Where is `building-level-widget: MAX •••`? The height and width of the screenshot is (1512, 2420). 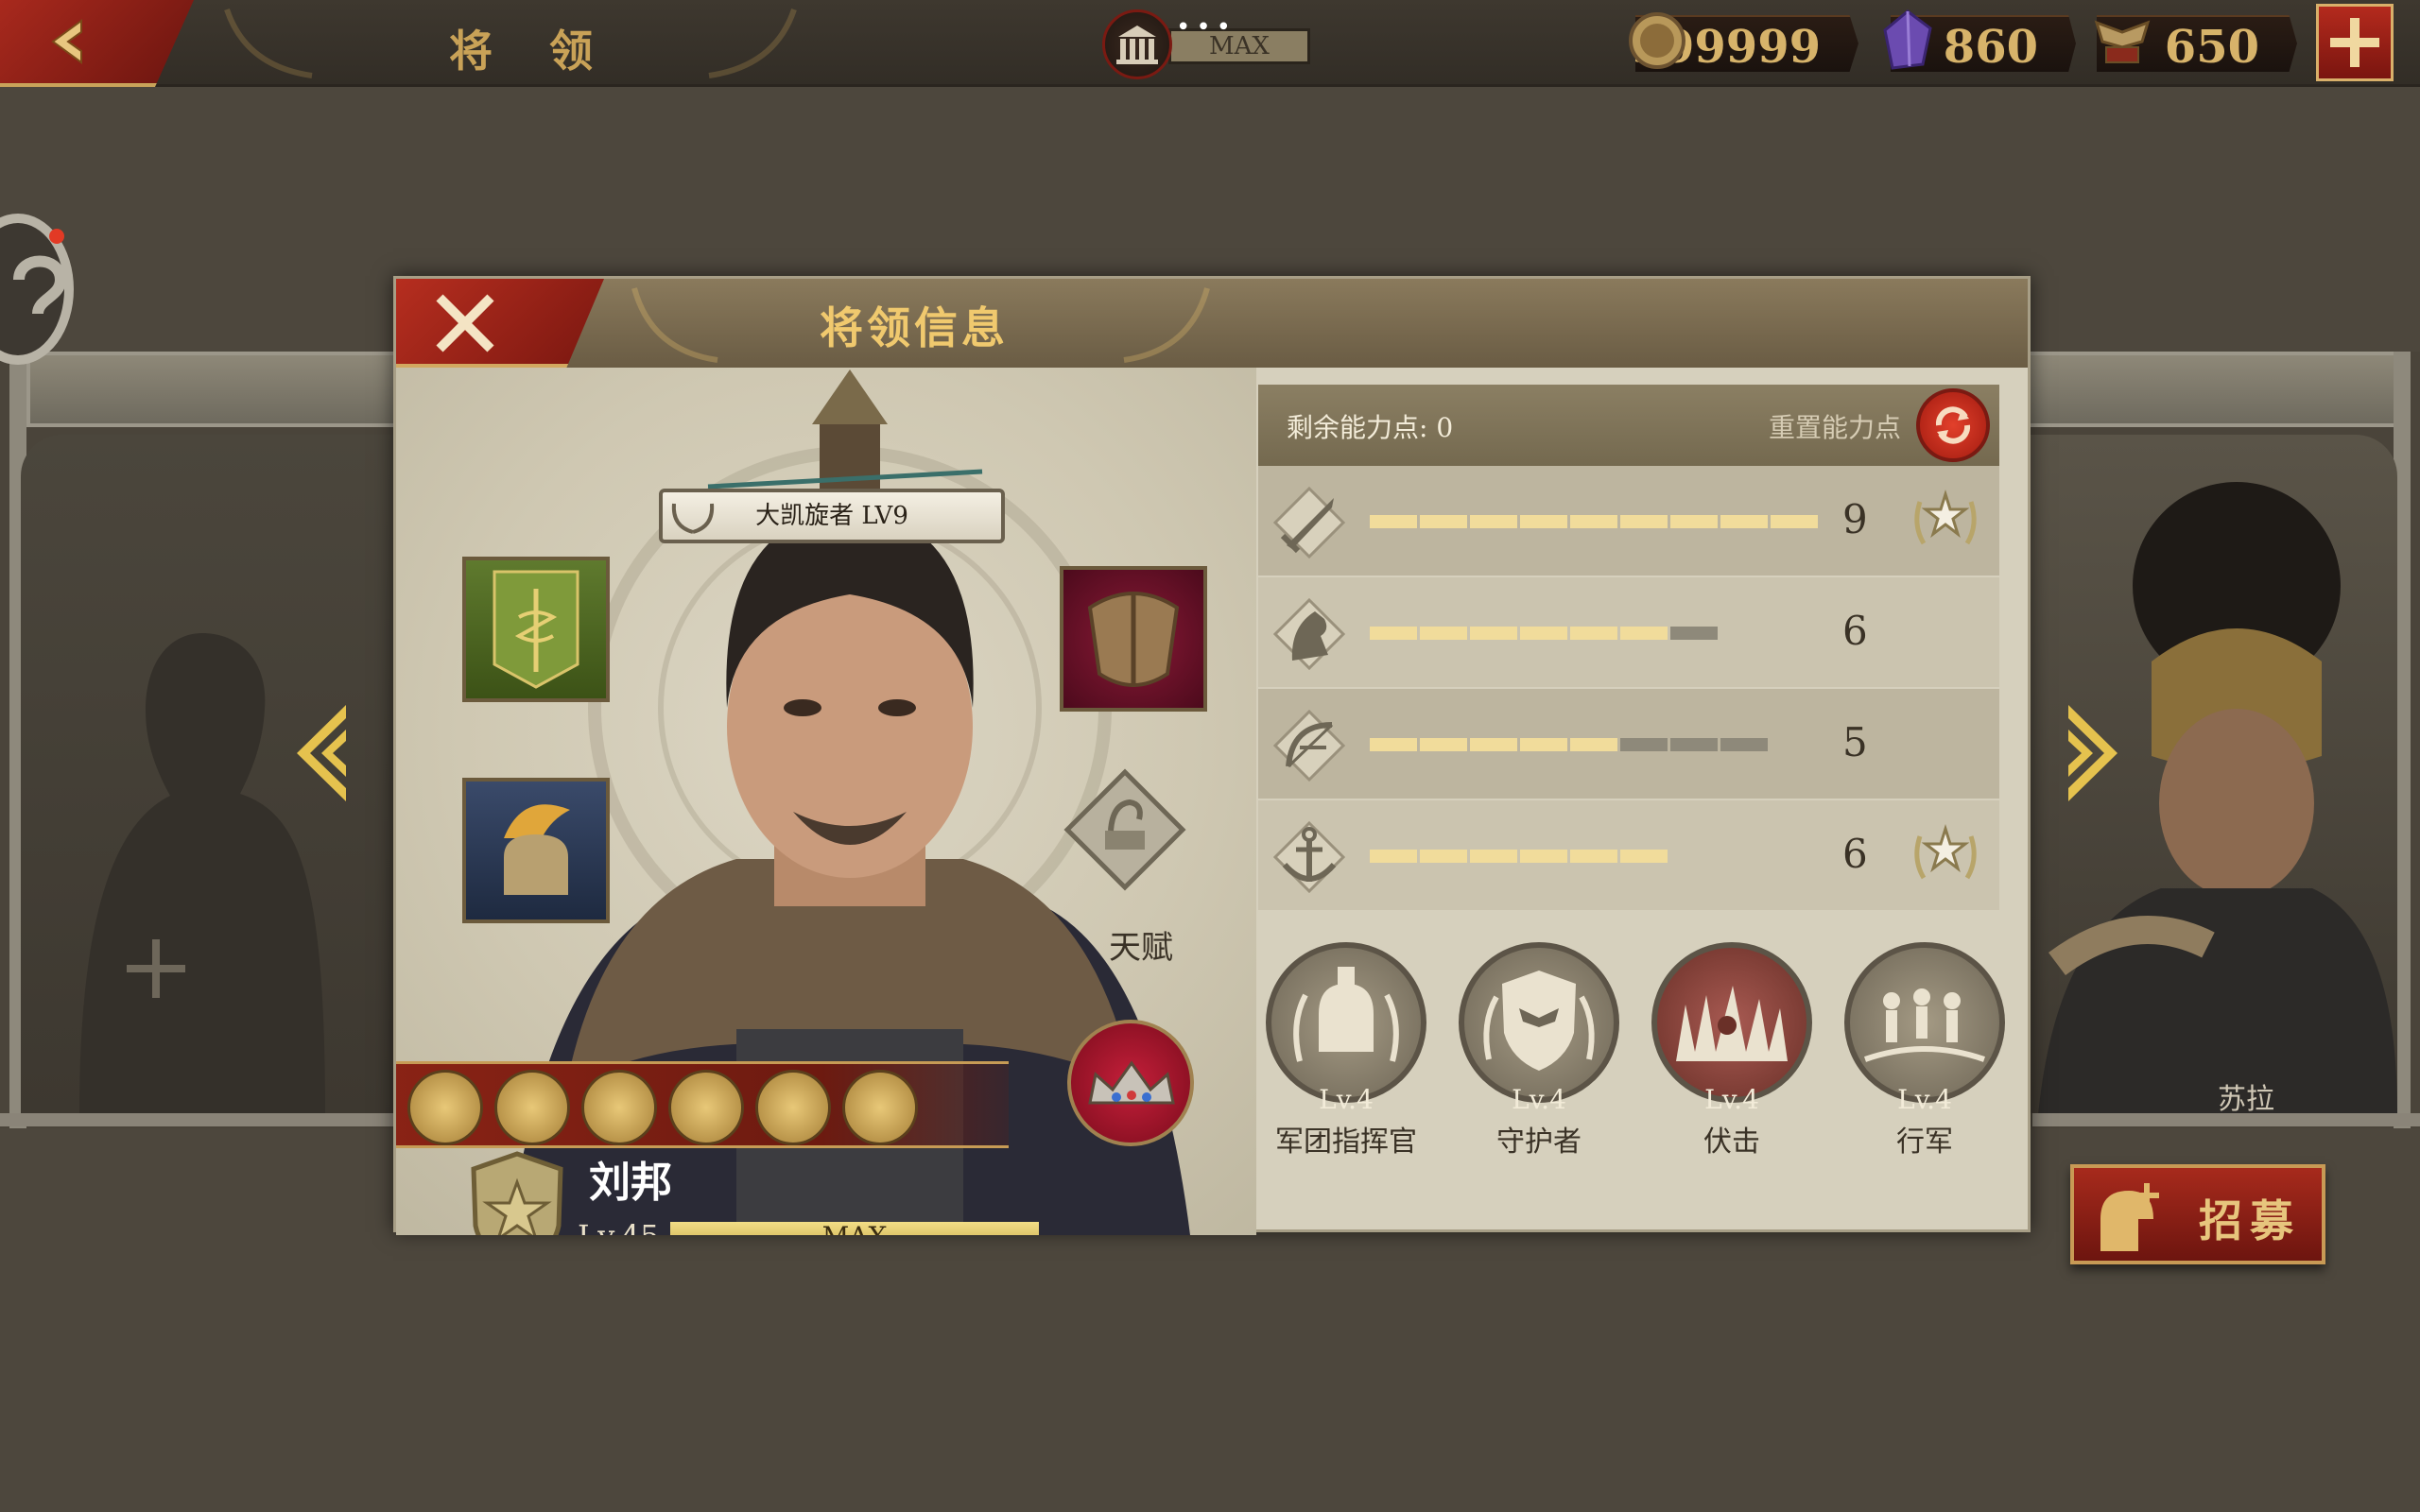
building-level-widget: MAX ••• is located at coordinates (1211, 44).